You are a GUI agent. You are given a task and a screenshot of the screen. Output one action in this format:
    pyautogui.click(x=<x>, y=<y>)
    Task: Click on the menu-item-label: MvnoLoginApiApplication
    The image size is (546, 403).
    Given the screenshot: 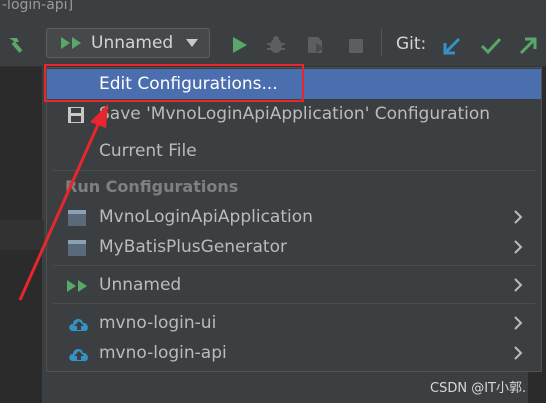 What is the action you would take?
    pyautogui.click(x=206, y=217)
    